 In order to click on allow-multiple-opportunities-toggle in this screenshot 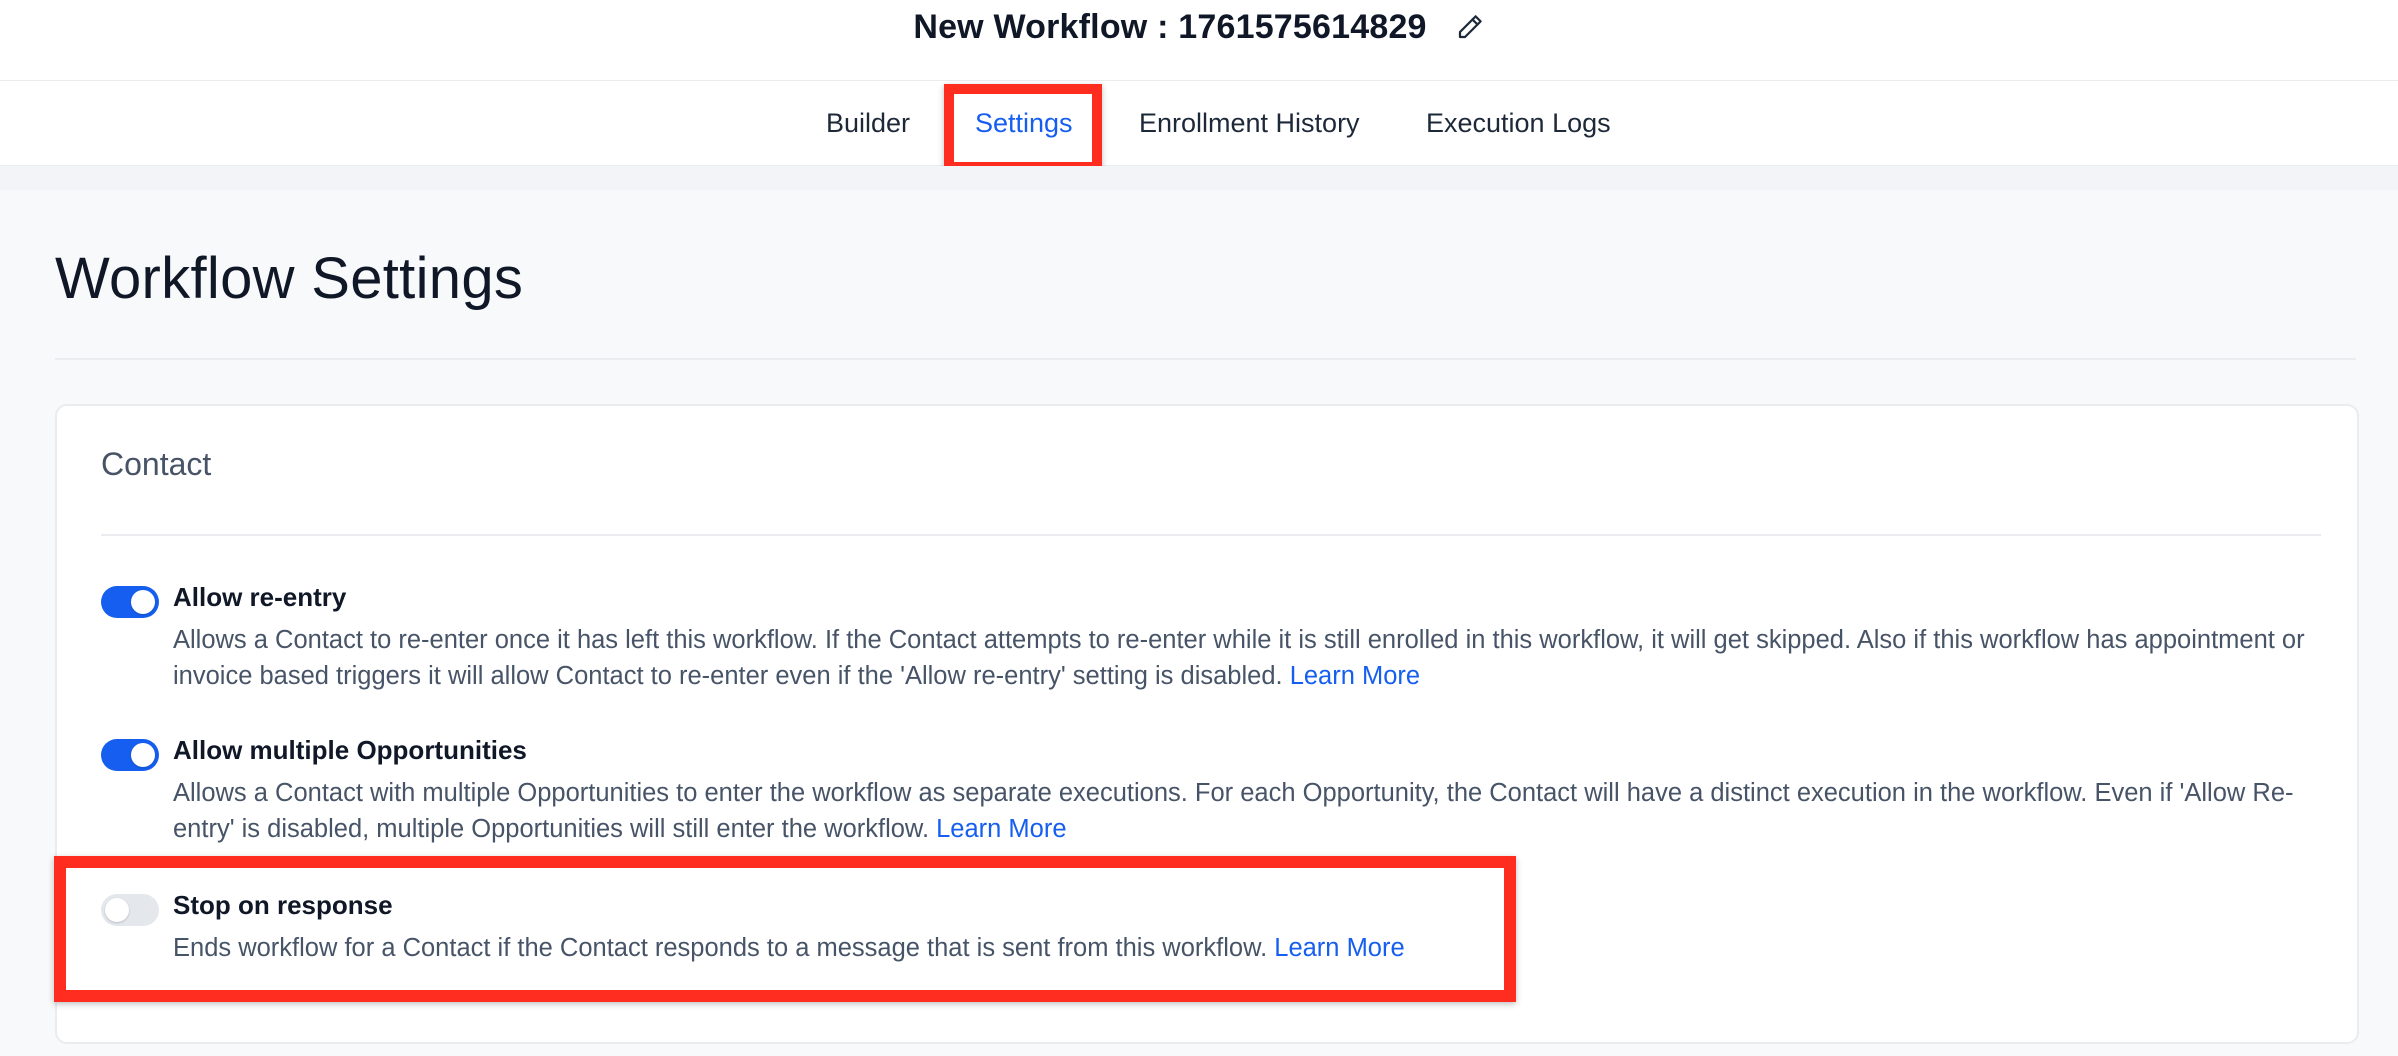, I will do `click(130, 755)`.